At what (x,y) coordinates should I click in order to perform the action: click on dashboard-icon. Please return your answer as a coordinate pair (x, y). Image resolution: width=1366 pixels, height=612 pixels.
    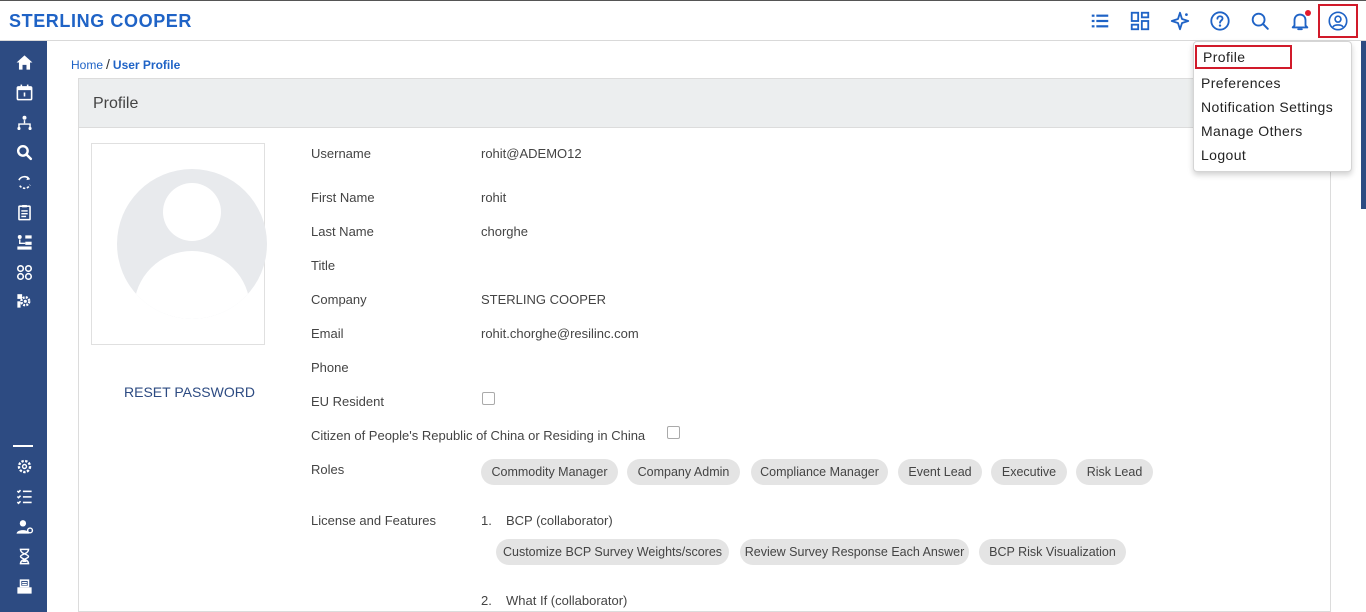
    Looking at the image, I should click on (1140, 21).